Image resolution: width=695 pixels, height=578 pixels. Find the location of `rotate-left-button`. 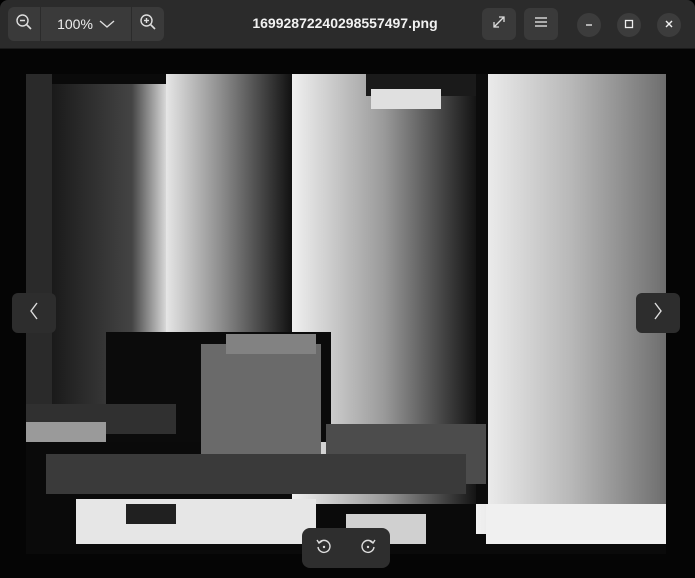

rotate-left-button is located at coordinates (324, 548).